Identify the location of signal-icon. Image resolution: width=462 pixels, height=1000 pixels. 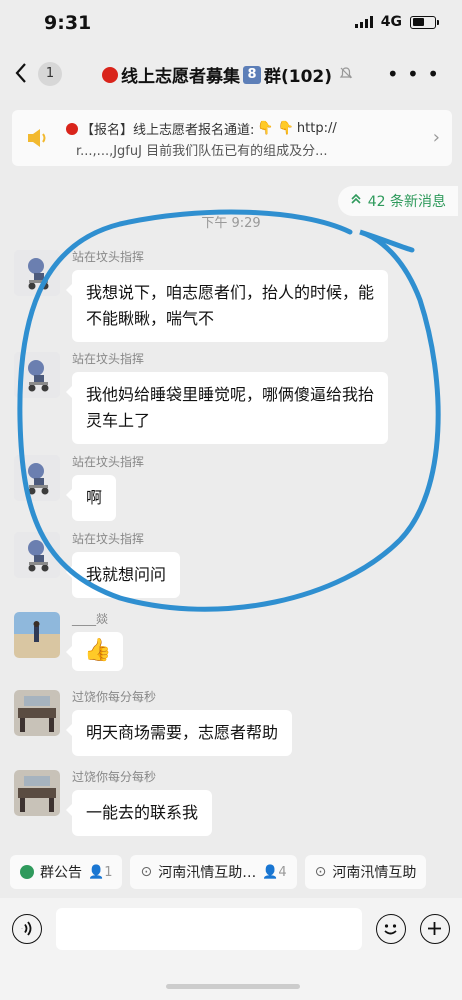
(363, 22).